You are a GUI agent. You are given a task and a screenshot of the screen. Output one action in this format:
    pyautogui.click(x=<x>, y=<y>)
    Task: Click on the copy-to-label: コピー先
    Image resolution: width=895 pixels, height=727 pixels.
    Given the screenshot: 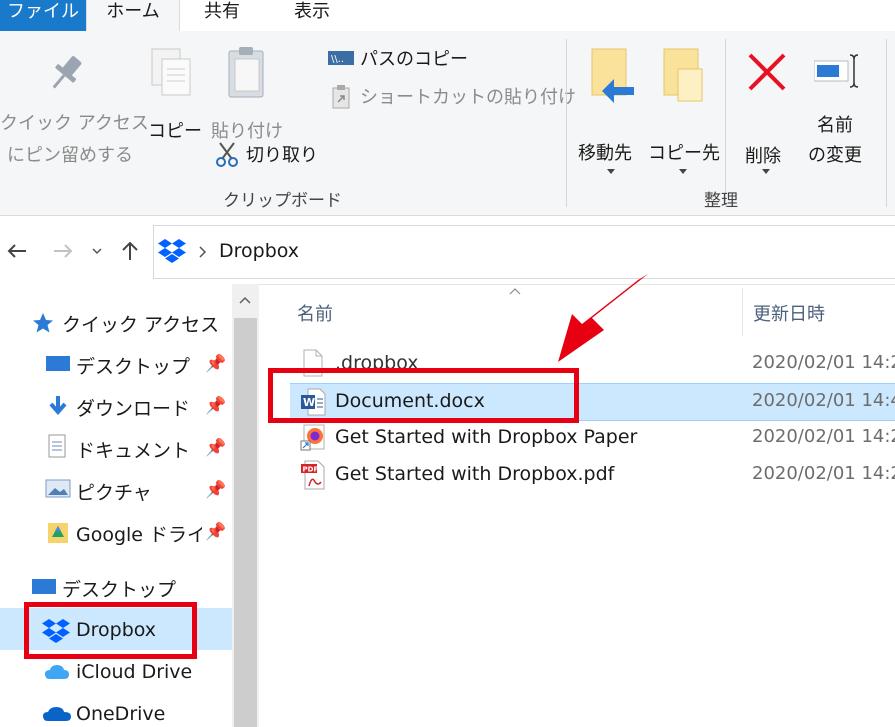 What is the action you would take?
    pyautogui.click(x=684, y=153)
    